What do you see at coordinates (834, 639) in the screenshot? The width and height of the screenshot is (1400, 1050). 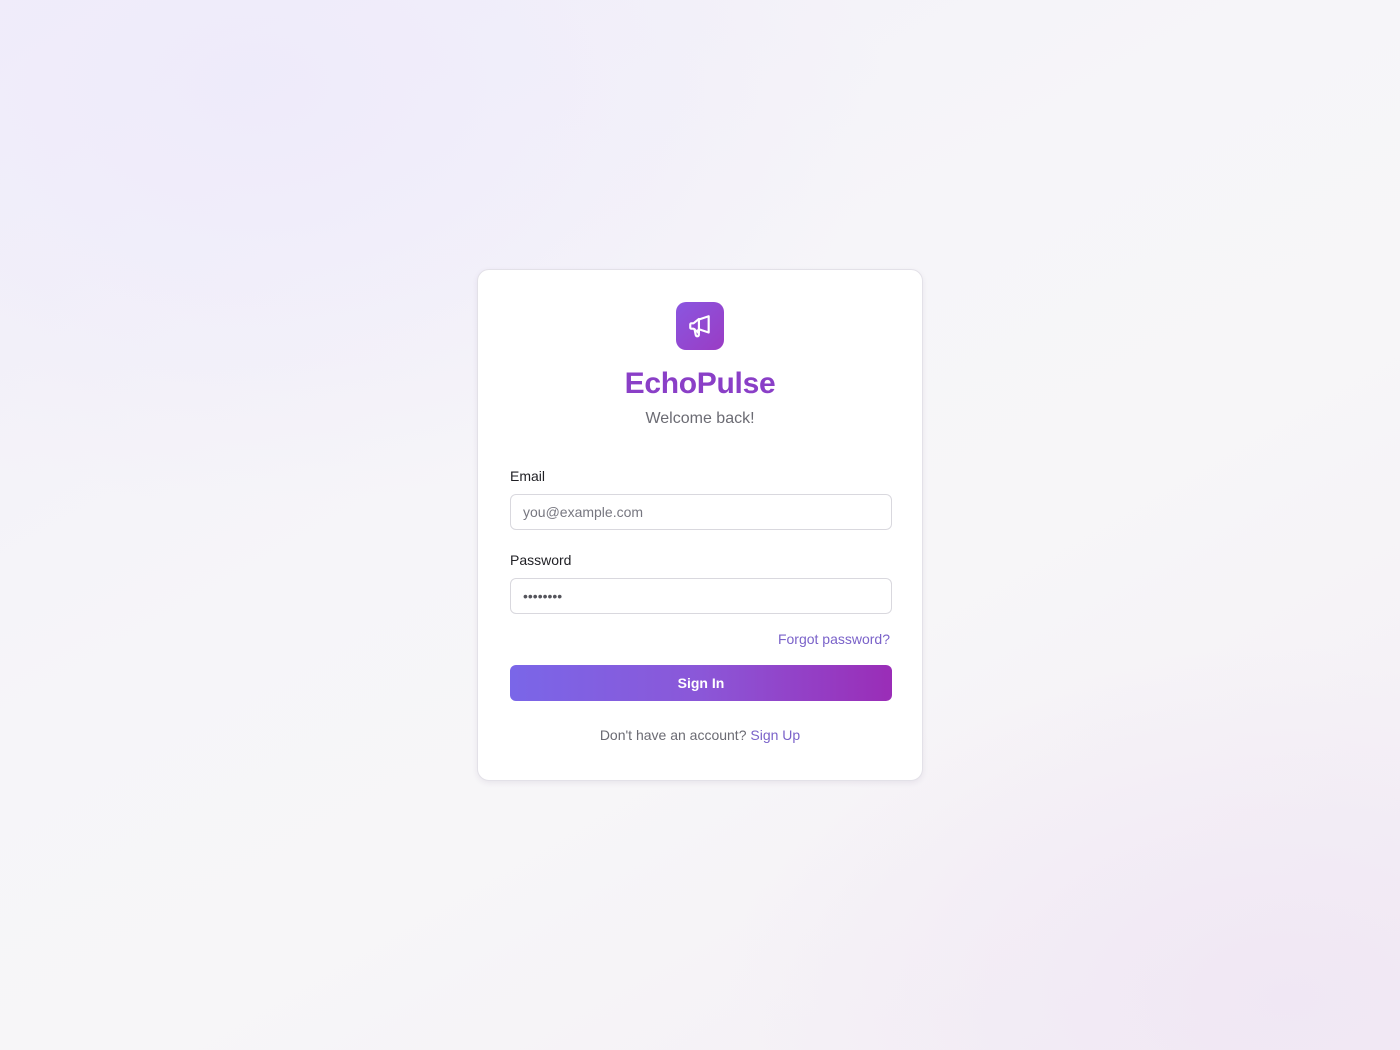 I see `forgot-password-link: Forgot password?` at bounding box center [834, 639].